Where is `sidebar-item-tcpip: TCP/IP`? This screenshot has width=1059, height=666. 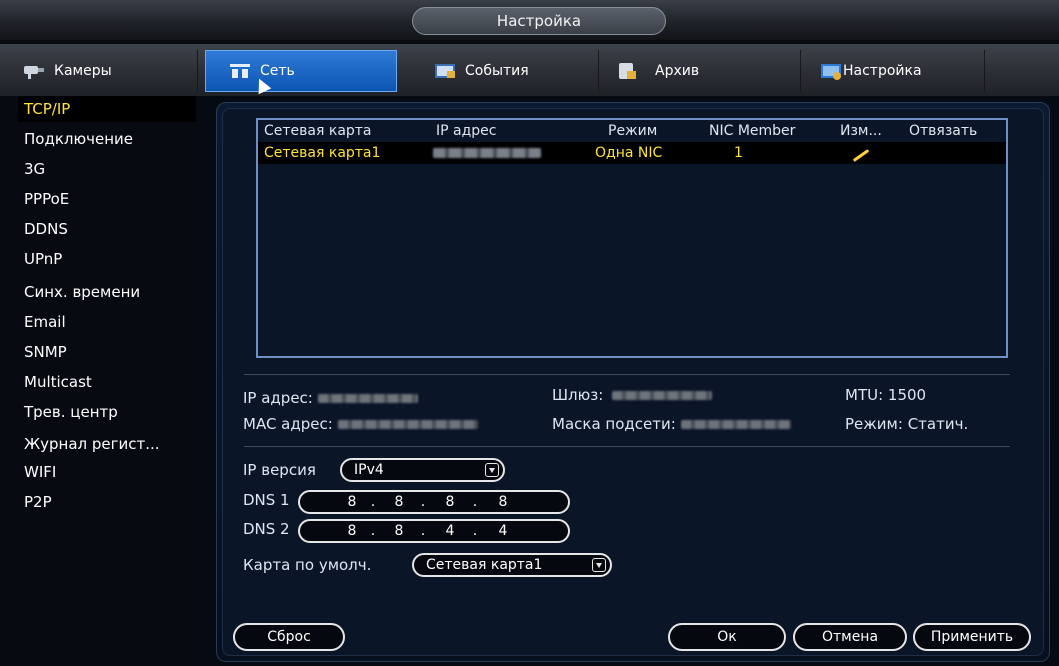 sidebar-item-tcpip: TCP/IP is located at coordinates (107, 109).